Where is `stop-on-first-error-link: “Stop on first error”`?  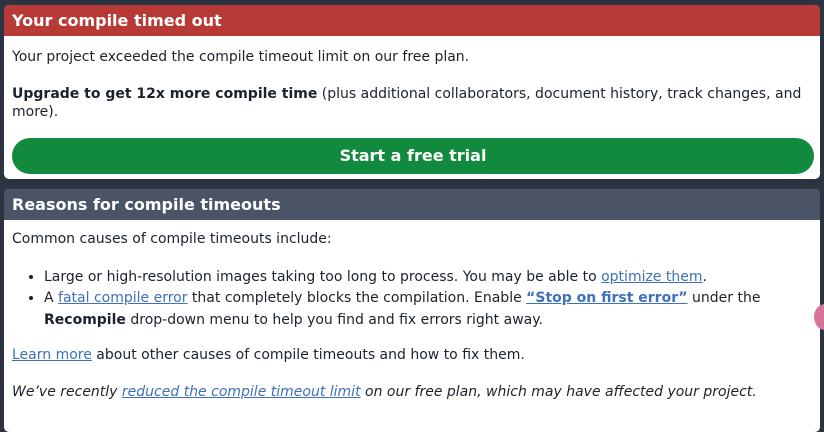 stop-on-first-error-link: “Stop on first error” is located at coordinates (606, 298).